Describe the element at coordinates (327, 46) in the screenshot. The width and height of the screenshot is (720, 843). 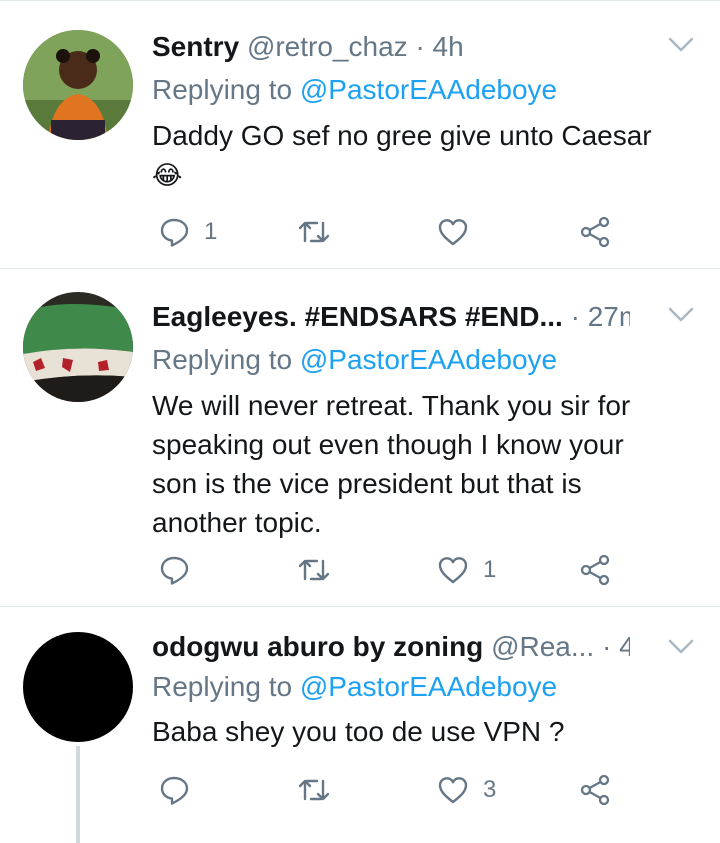
I see `user-handle: @retro_chaz` at that location.